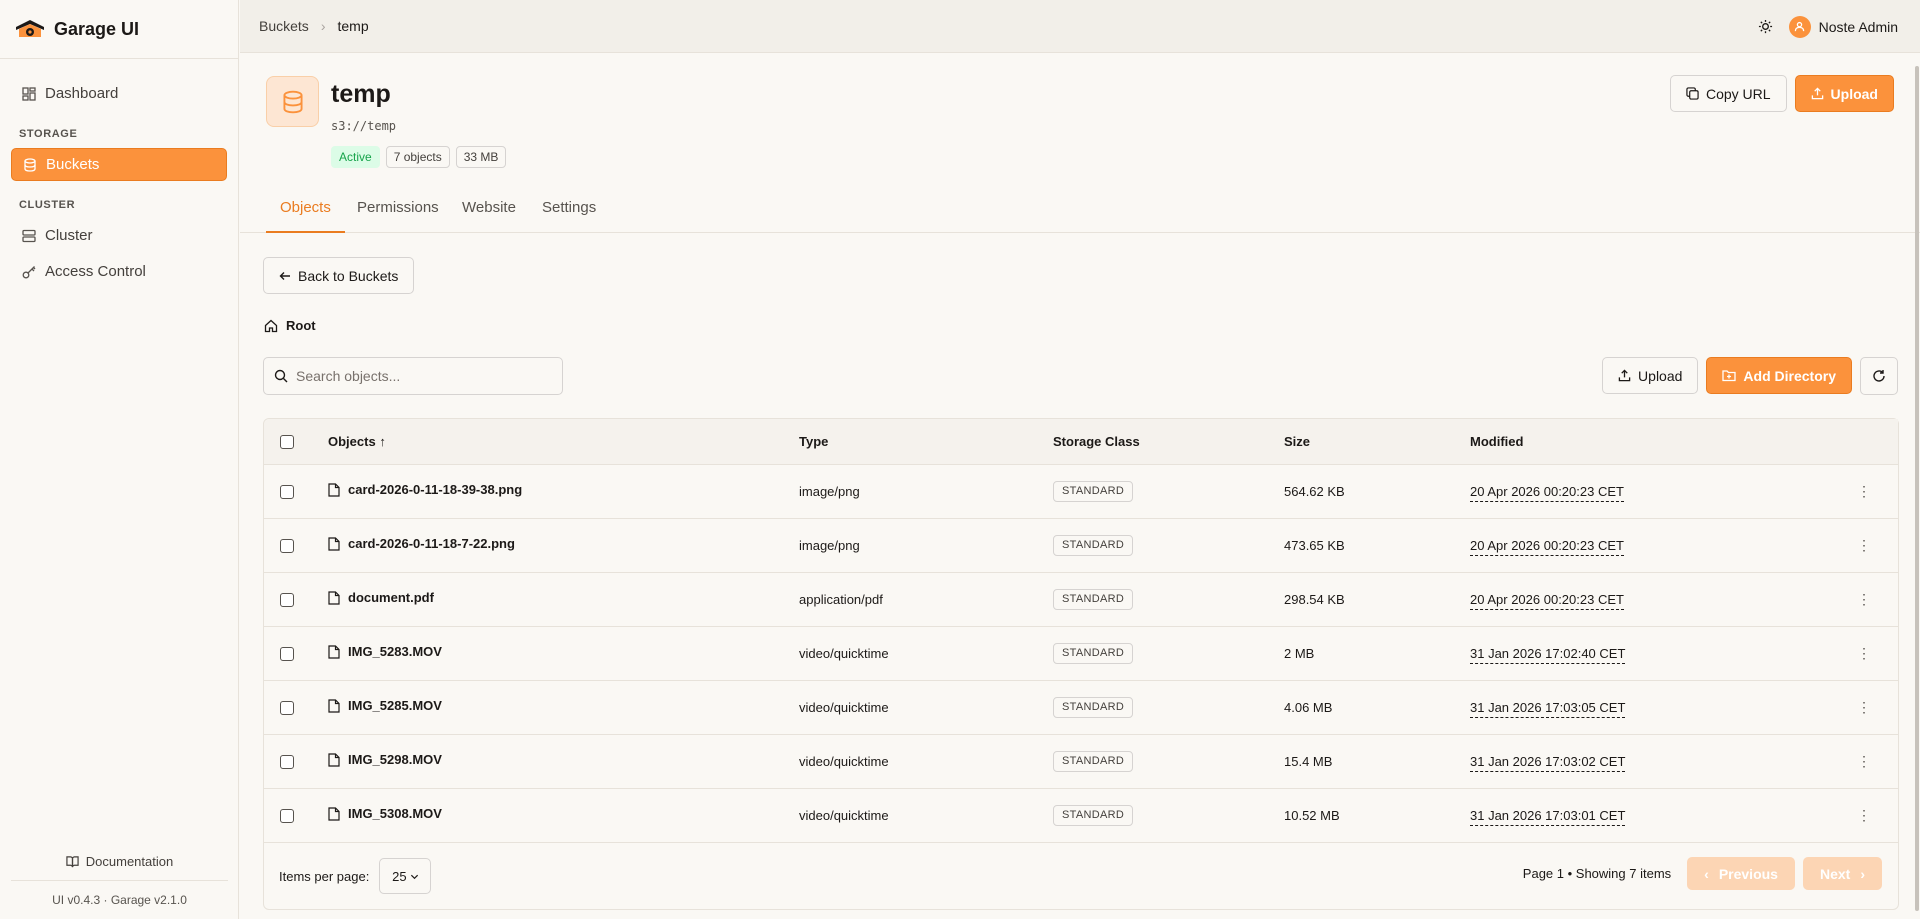 This screenshot has width=1920, height=919. I want to click on file-type: video/quicktime, so click(926, 653).